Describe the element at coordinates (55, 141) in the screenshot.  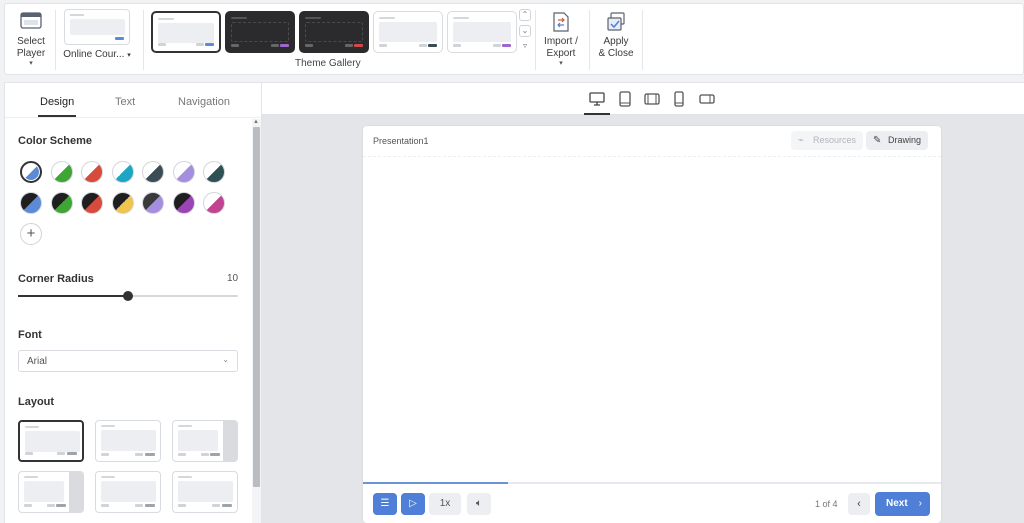
I see `color-scheme-title: Color Scheme` at that location.